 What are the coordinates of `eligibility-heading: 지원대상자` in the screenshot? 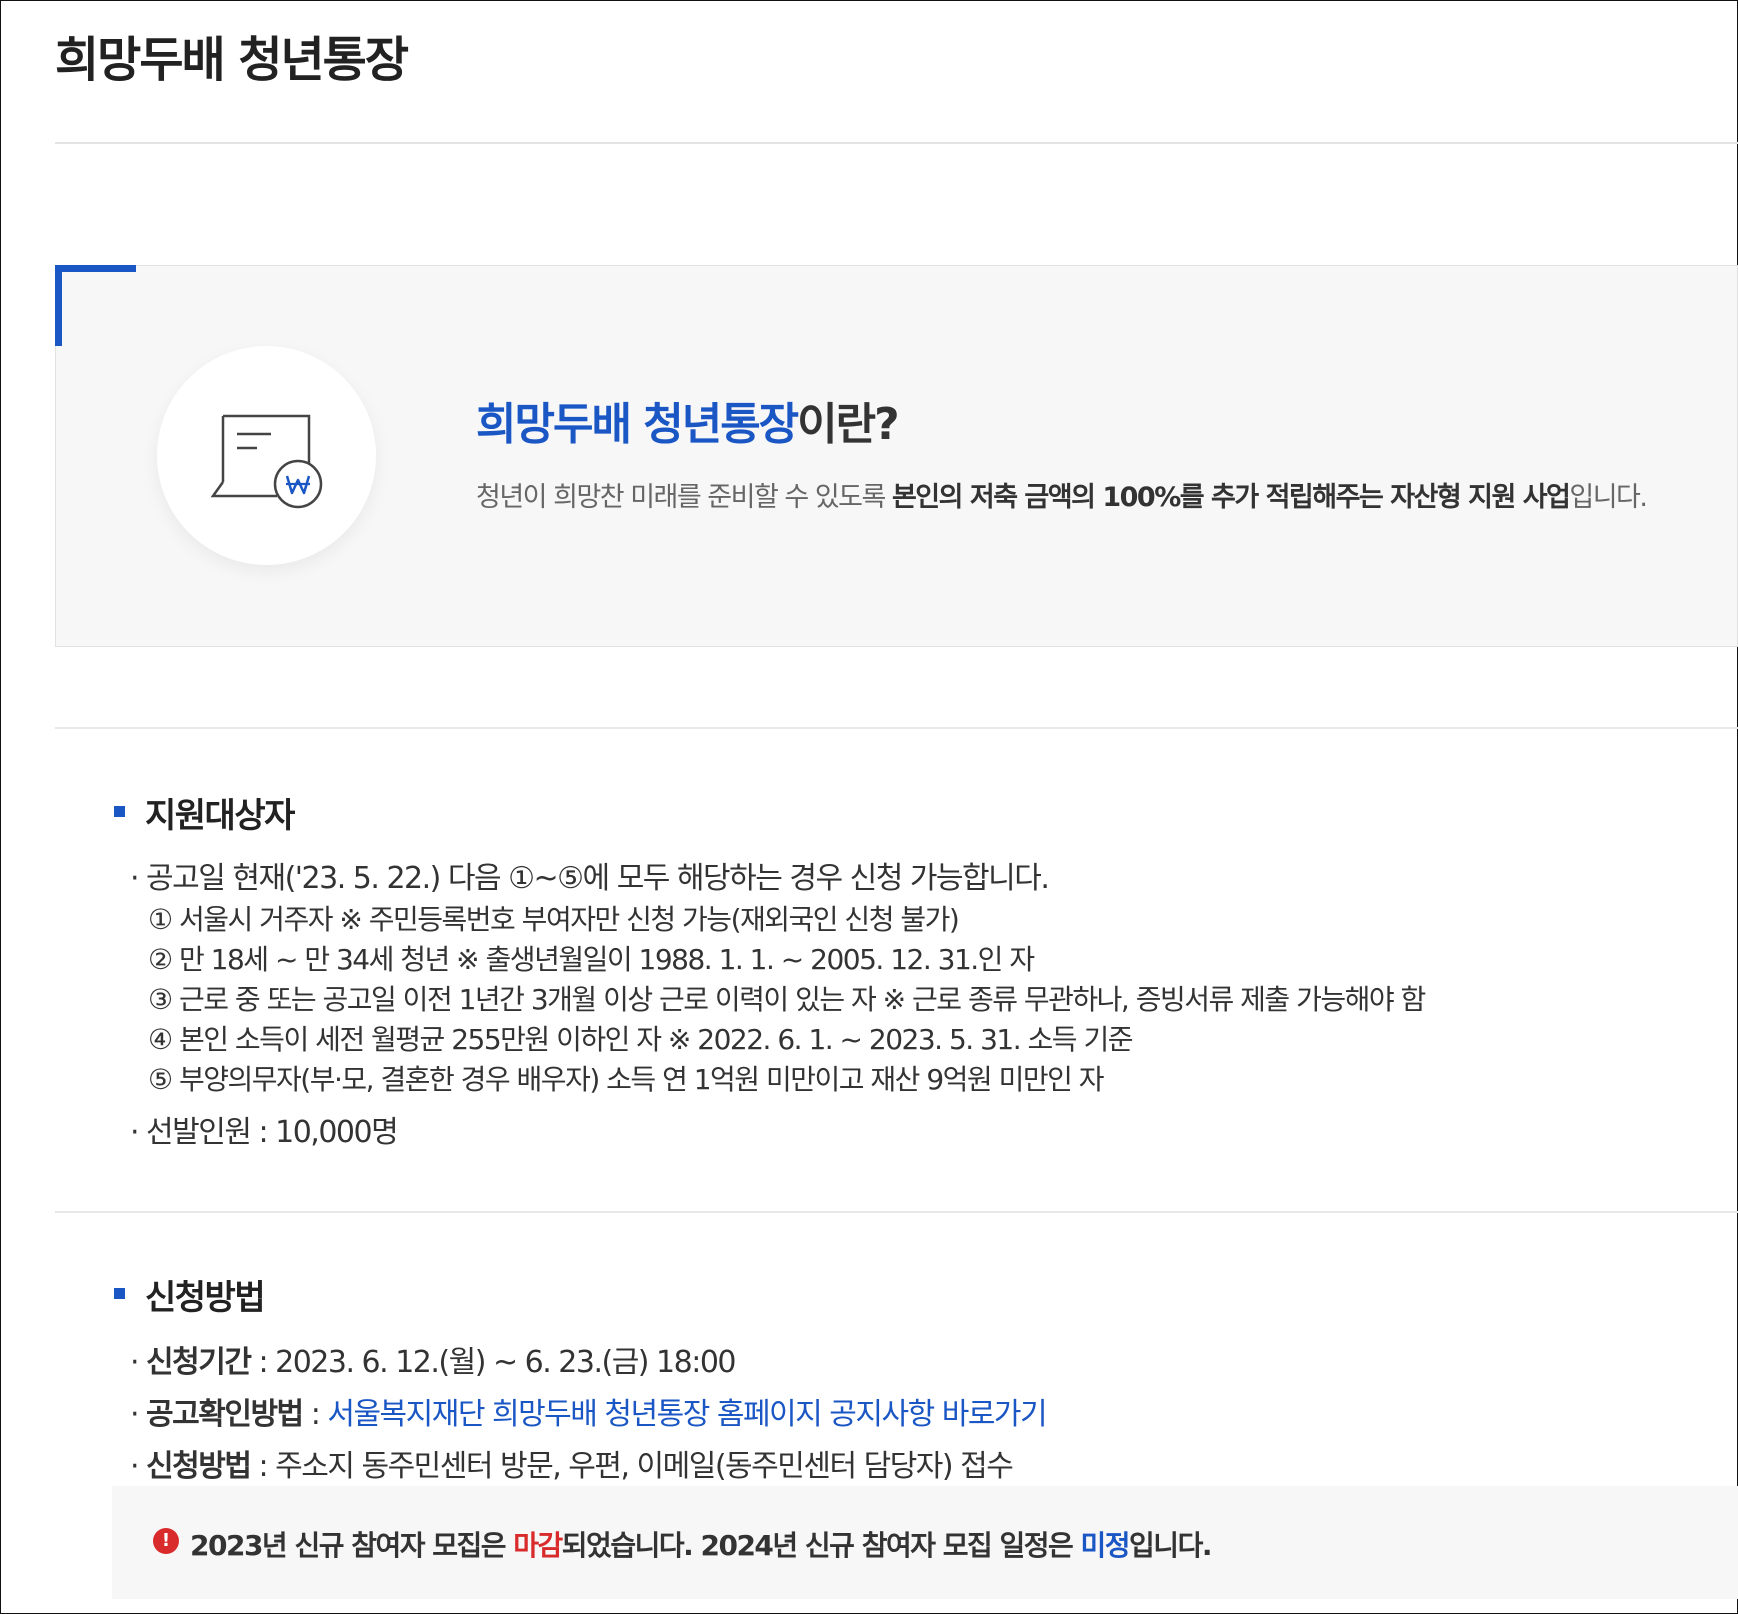 It's located at (204, 812).